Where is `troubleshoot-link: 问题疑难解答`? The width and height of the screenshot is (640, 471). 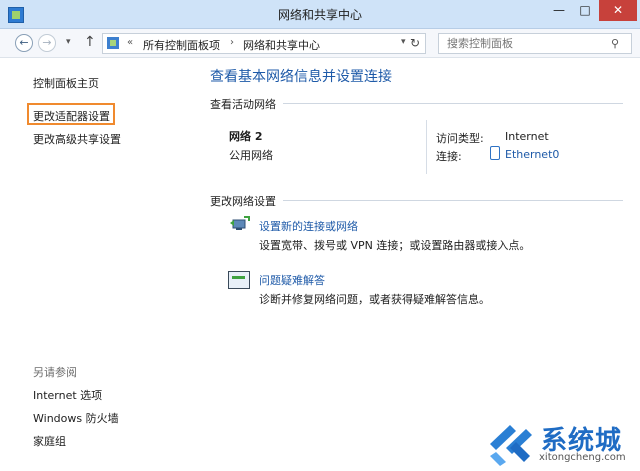 troubleshoot-link: 问题疑难解答 is located at coordinates (292, 280).